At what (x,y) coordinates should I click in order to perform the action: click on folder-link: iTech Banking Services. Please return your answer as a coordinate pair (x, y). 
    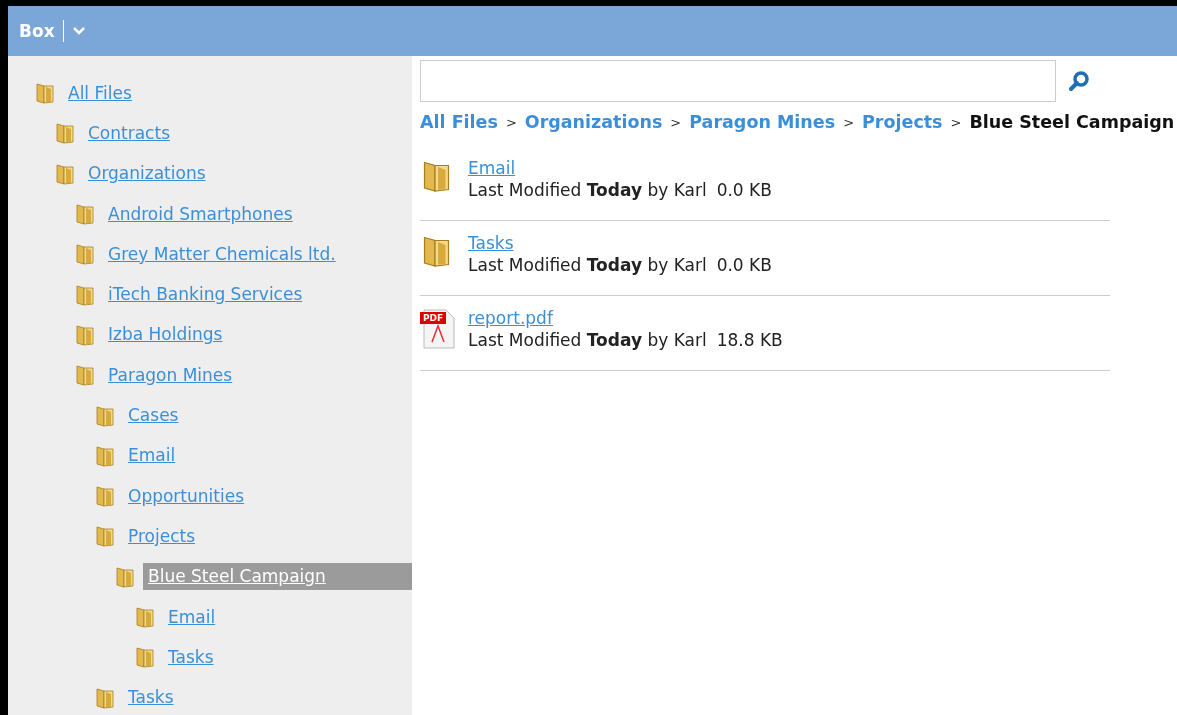
    Looking at the image, I should click on (205, 295).